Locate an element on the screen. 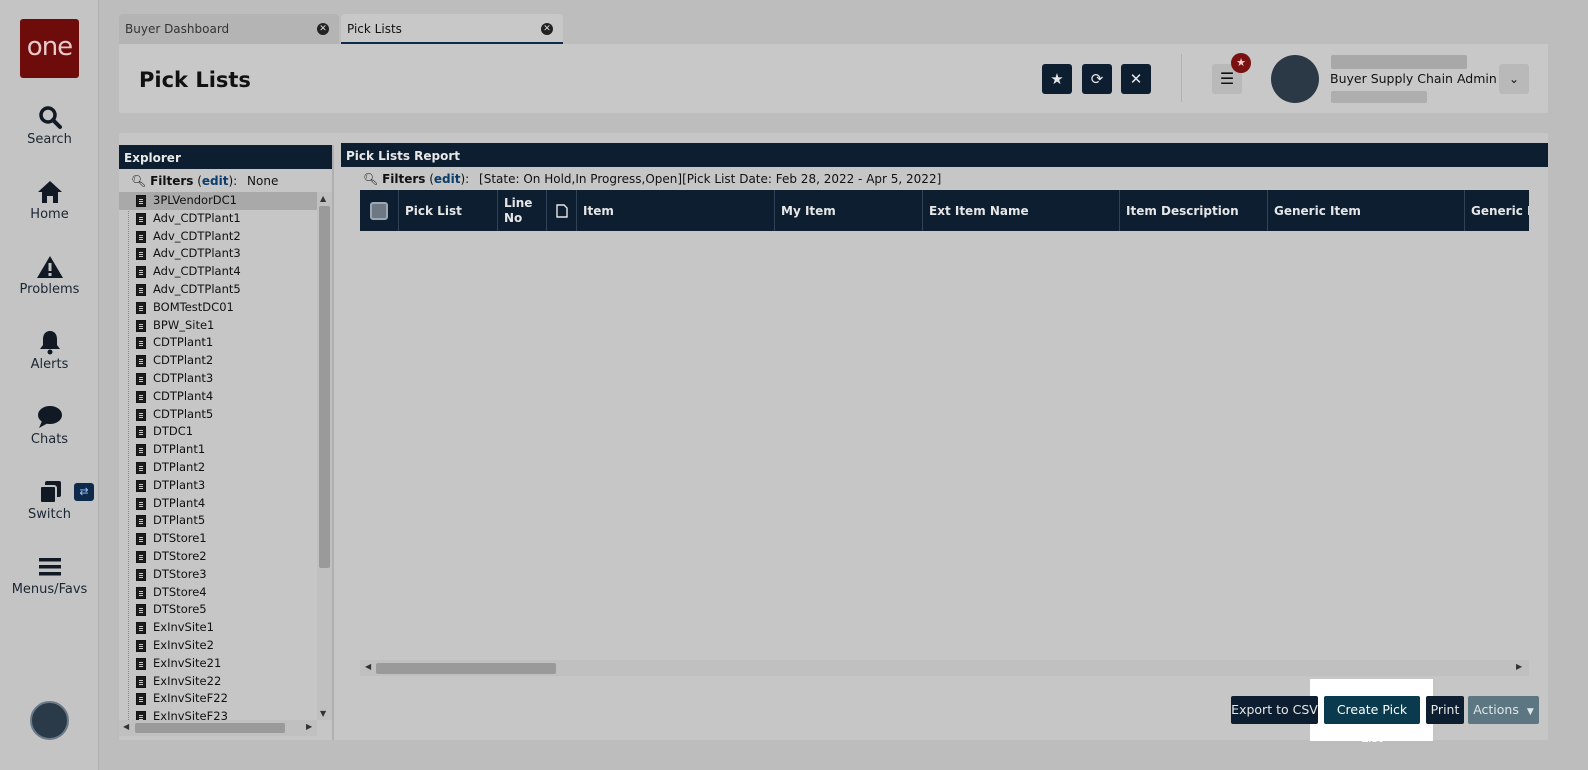 The height and width of the screenshot is (770, 1588). tree-item: DTStore1 is located at coordinates (218, 539).